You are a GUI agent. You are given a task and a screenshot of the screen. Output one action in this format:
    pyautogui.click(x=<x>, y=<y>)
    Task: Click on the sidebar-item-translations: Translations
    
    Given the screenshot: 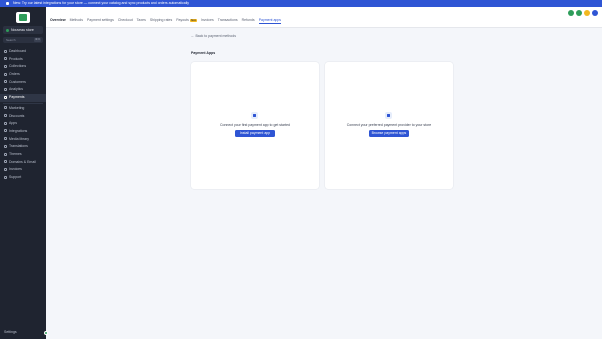 What is the action you would take?
    pyautogui.click(x=23, y=147)
    